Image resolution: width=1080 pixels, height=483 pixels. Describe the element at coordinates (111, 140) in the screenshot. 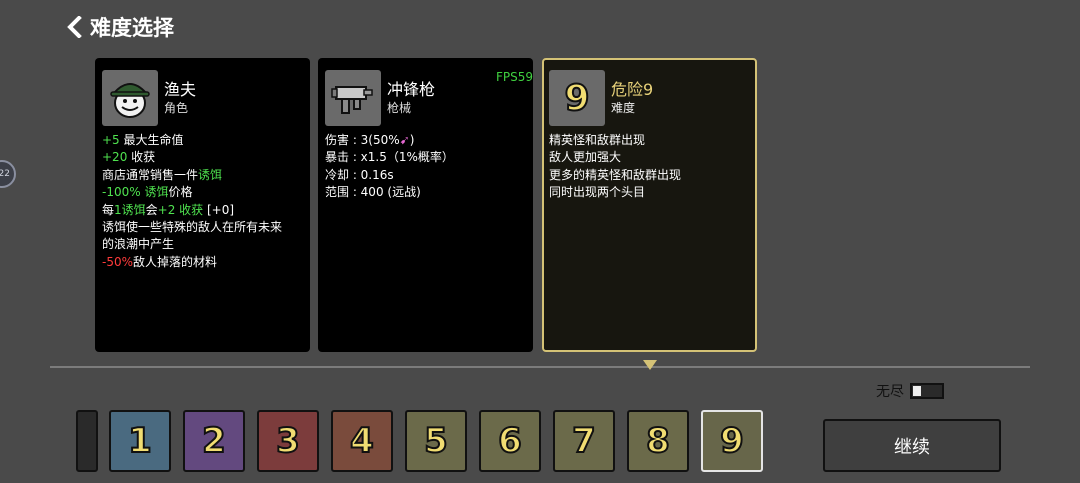

I see `stat-segment: +5` at that location.